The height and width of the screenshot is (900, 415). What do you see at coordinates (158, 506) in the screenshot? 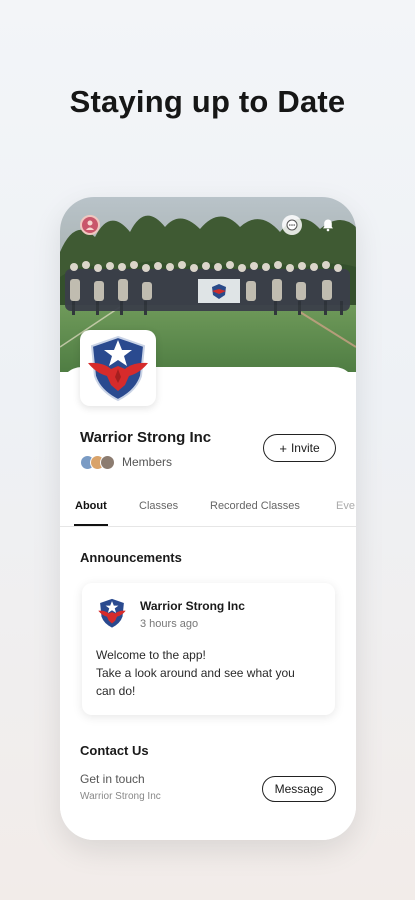
I see `tab-classes: Classes` at bounding box center [158, 506].